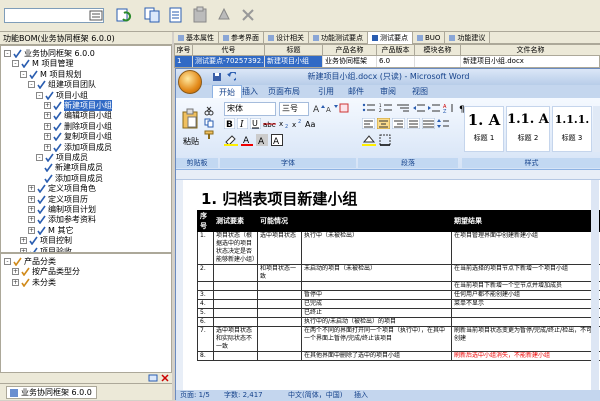 Image resolution: width=600 pixels, height=401 pixels. Describe the element at coordinates (270, 123) in the screenshot. I see `strikethrough-icon: abc` at that location.